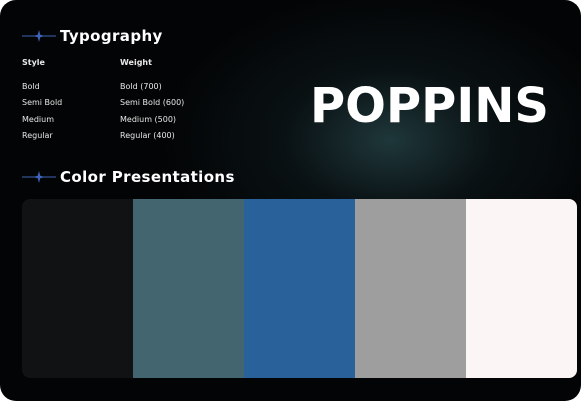 The image size is (581, 401). Describe the element at coordinates (188, 288) in the screenshot. I see `color-swatch-slate` at that location.